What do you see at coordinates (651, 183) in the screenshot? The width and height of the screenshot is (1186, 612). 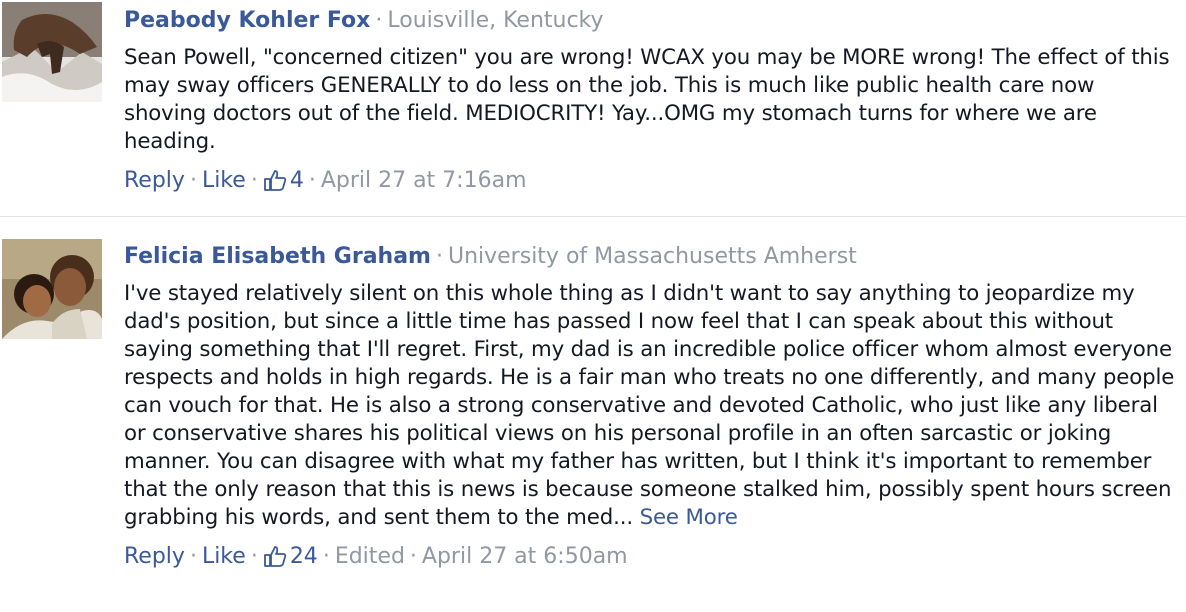 I see `comment-actions: Reply · Like · 4 · April 27 at 7:16am` at bounding box center [651, 183].